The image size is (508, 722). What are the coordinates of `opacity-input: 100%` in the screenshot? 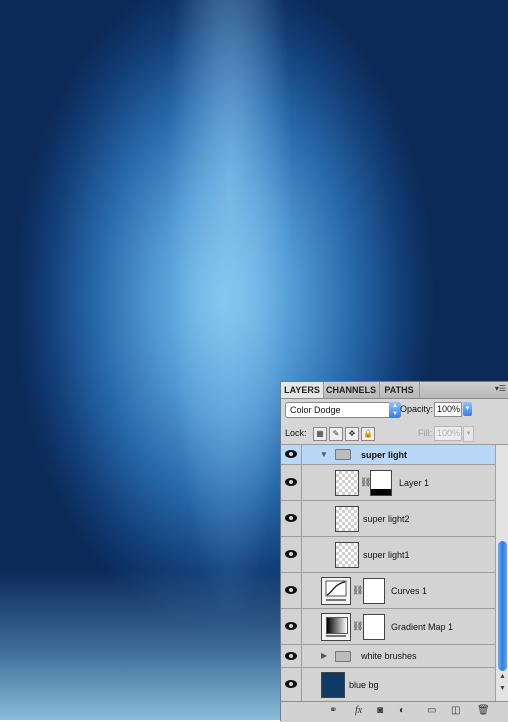 It's located at (448, 409).